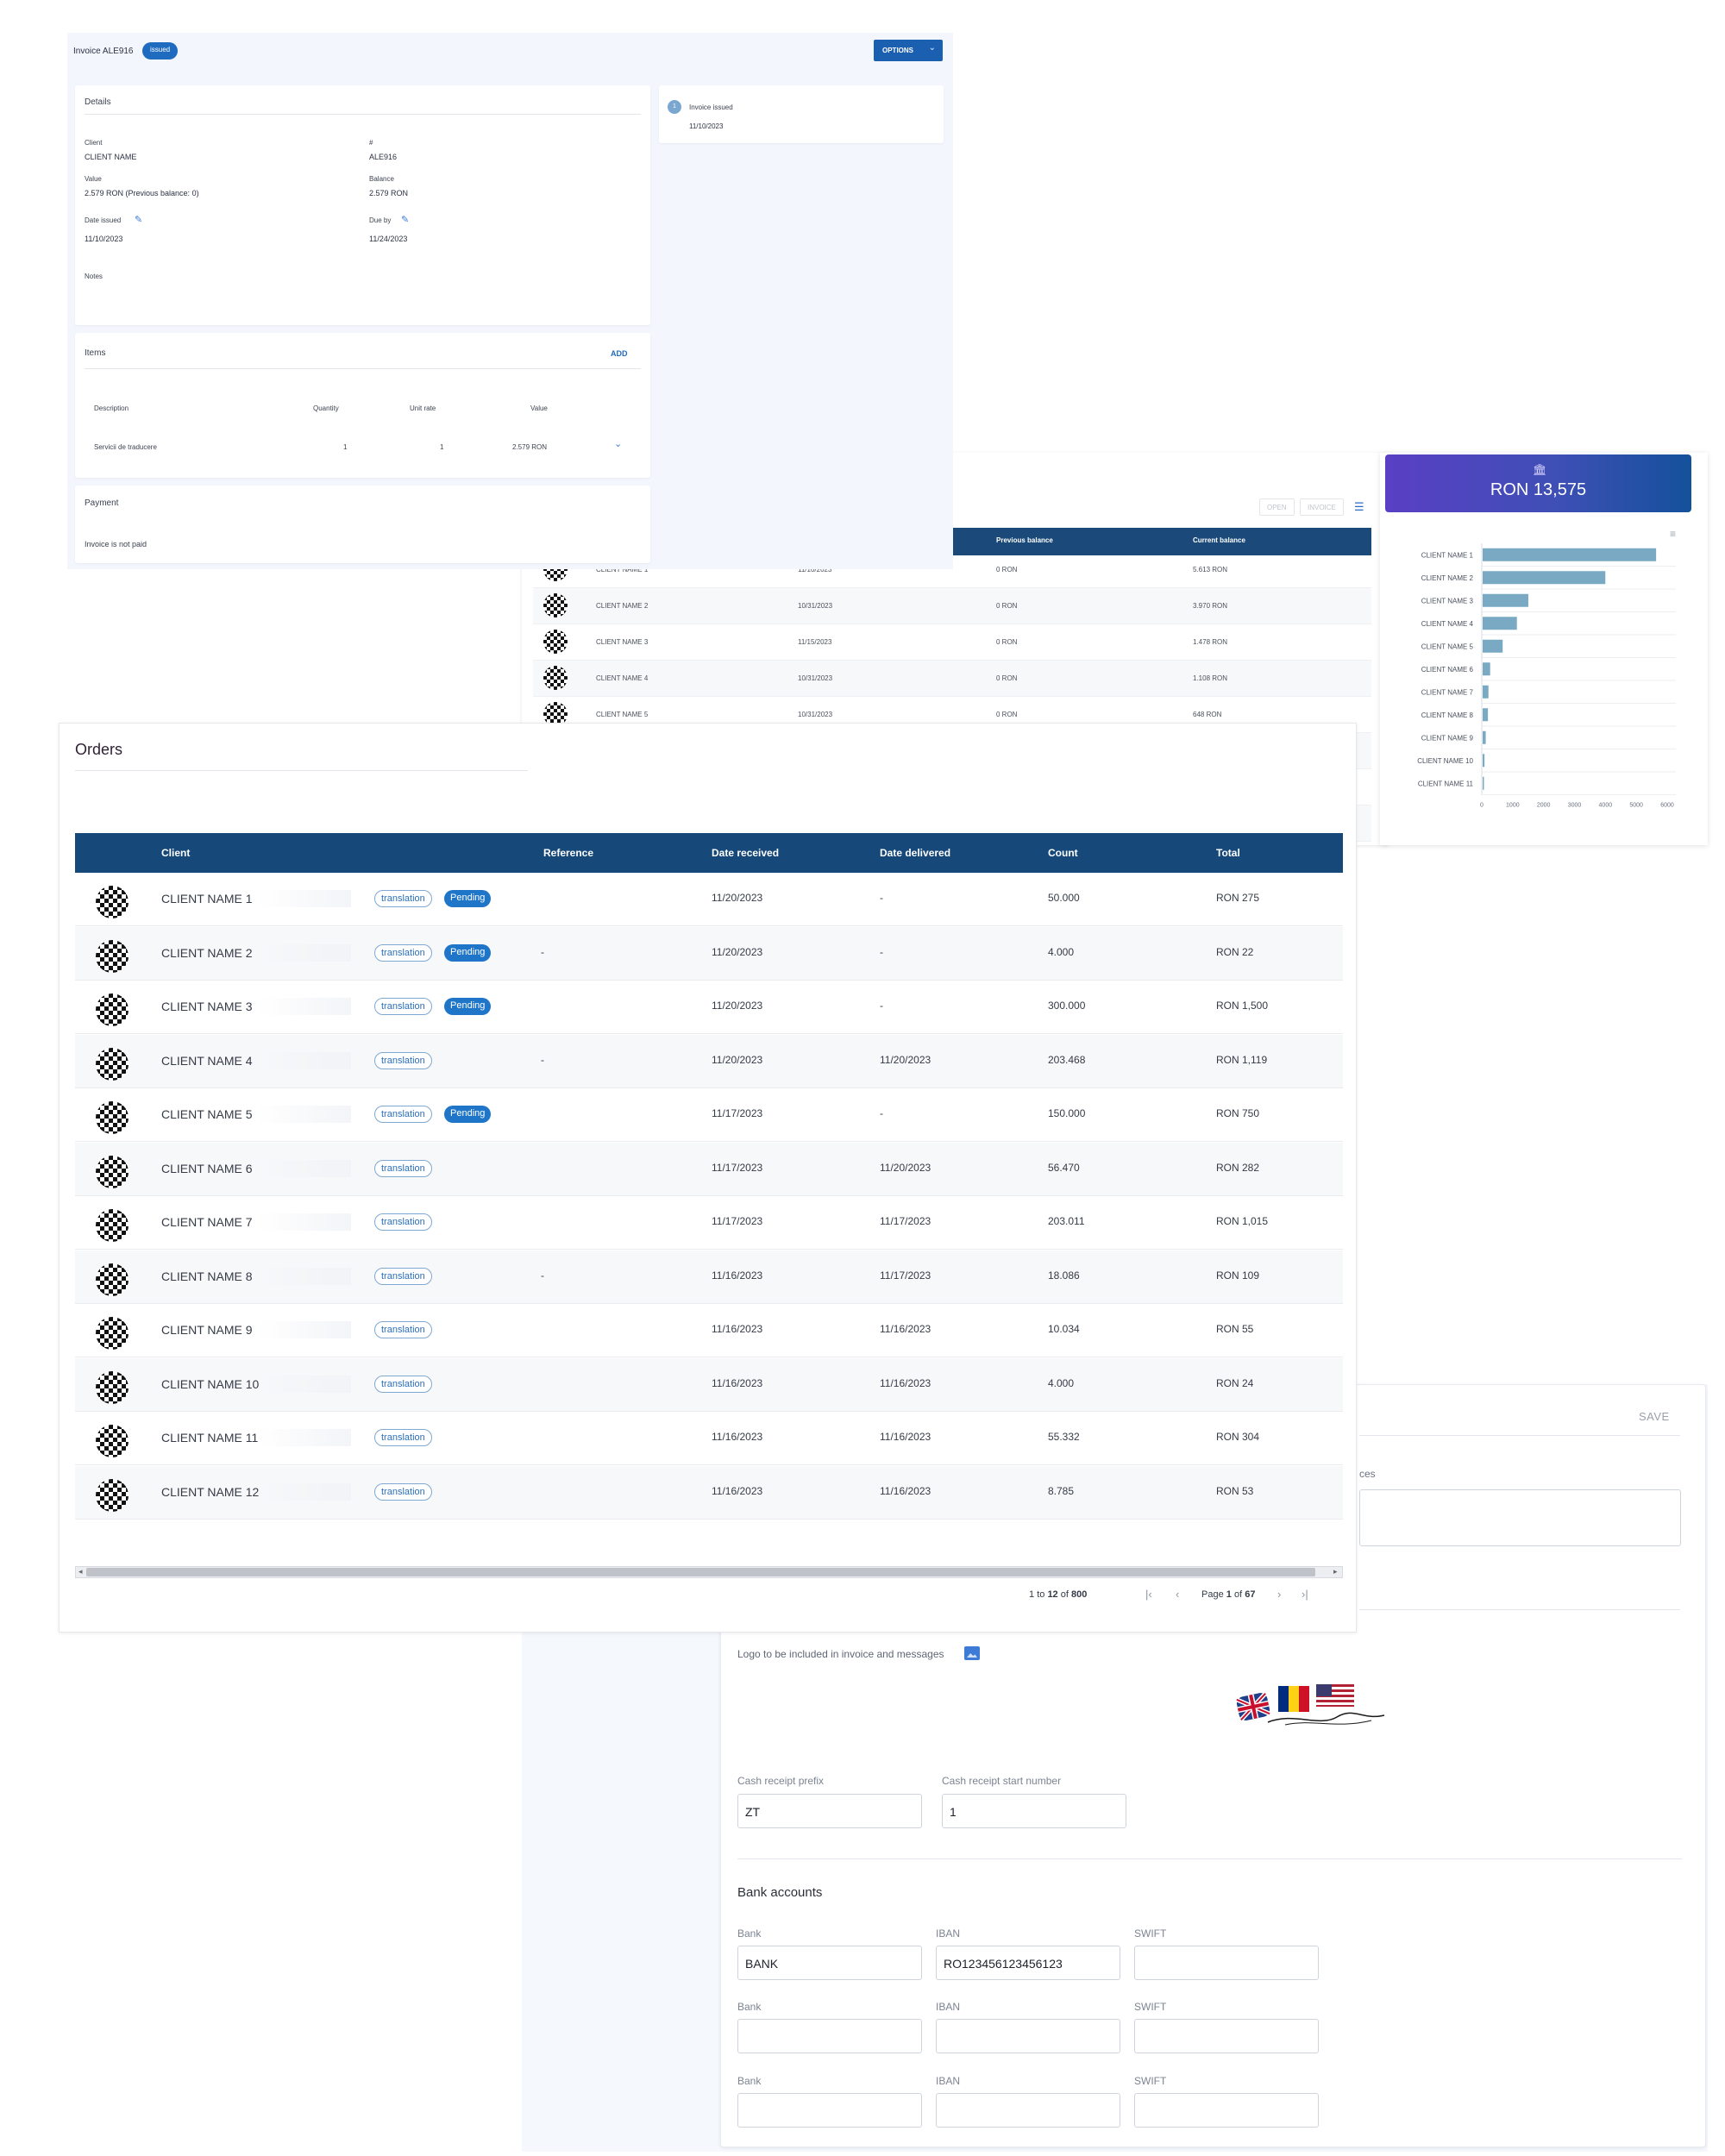 The image size is (1725, 2156). I want to click on client-name: CLIENT NAME 7, so click(207, 1222).